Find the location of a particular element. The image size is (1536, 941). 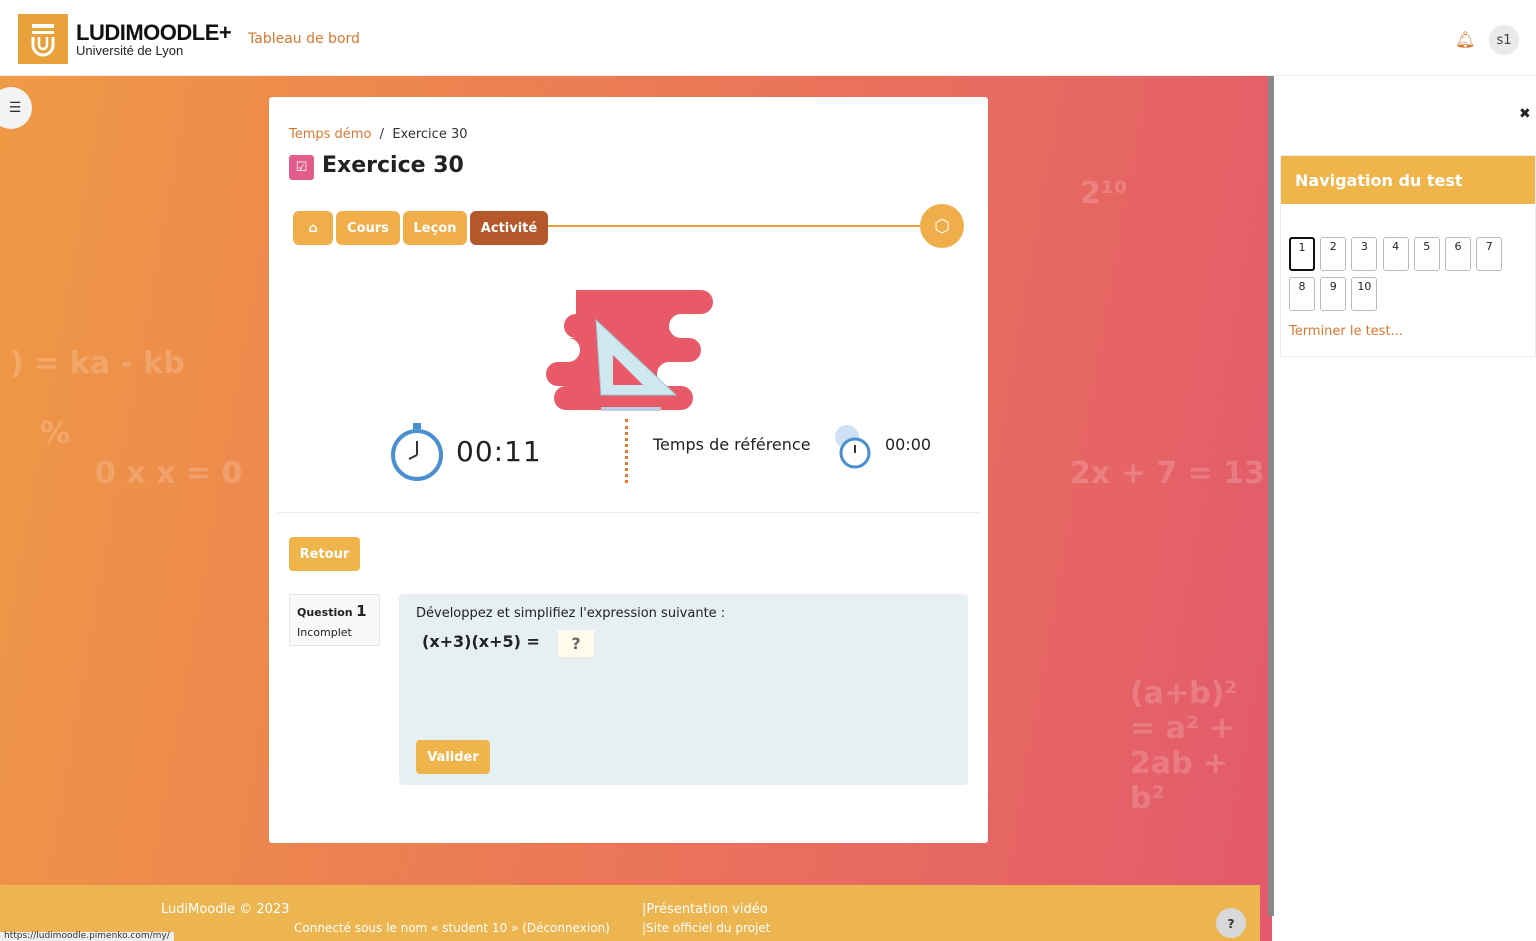

separator is located at coordinates (628, 512).